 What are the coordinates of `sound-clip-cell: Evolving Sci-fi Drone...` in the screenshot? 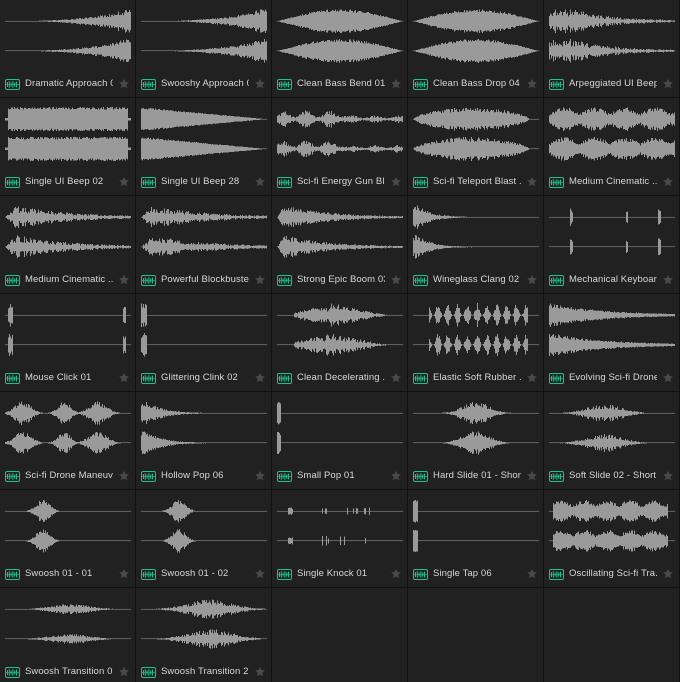 It's located at (612, 343).